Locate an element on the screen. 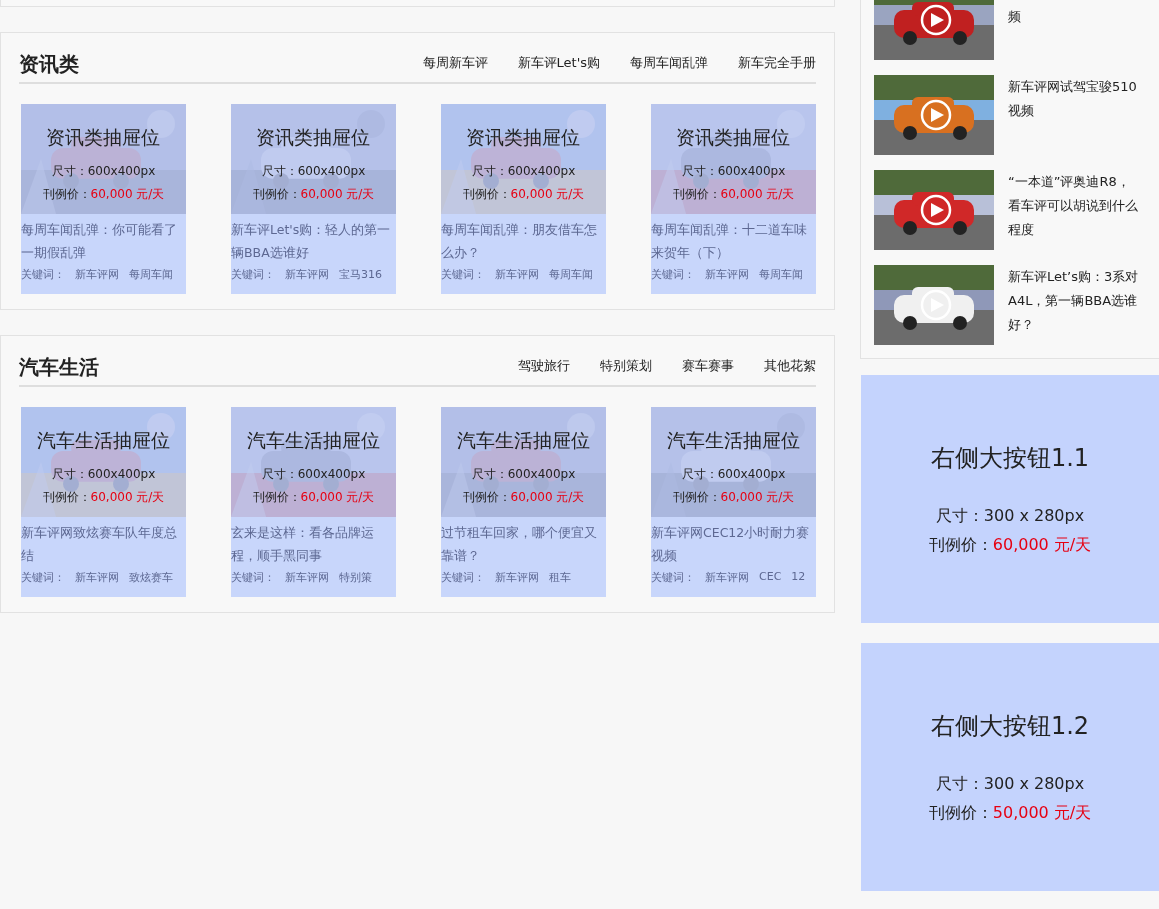 The width and height of the screenshot is (1159, 909). section-title: 汽车生活 is located at coordinates (59, 367).